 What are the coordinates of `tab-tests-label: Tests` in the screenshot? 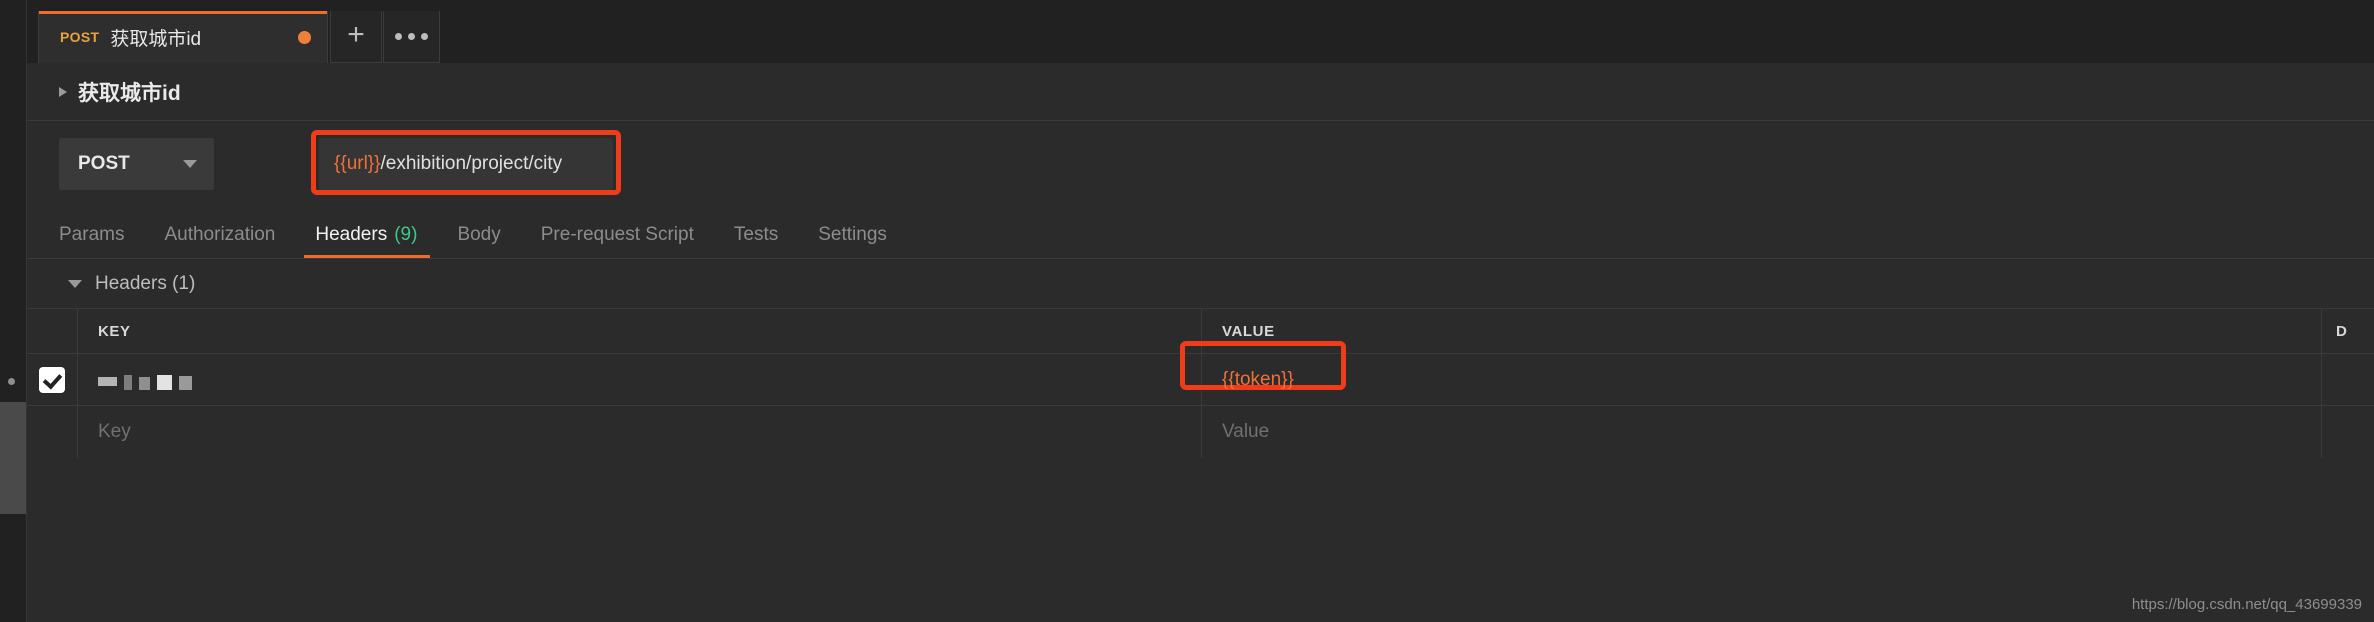 It's located at (756, 234).